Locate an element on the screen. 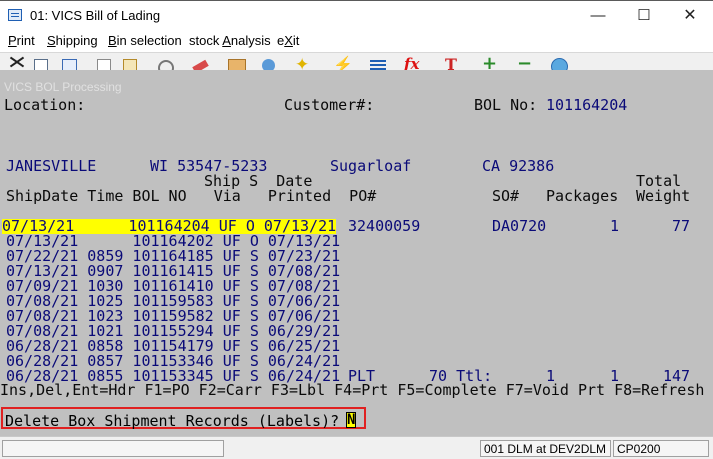 Image resolution: width=713 pixels, height=459 pixels. bolt-icon is located at coordinates (341, 62).